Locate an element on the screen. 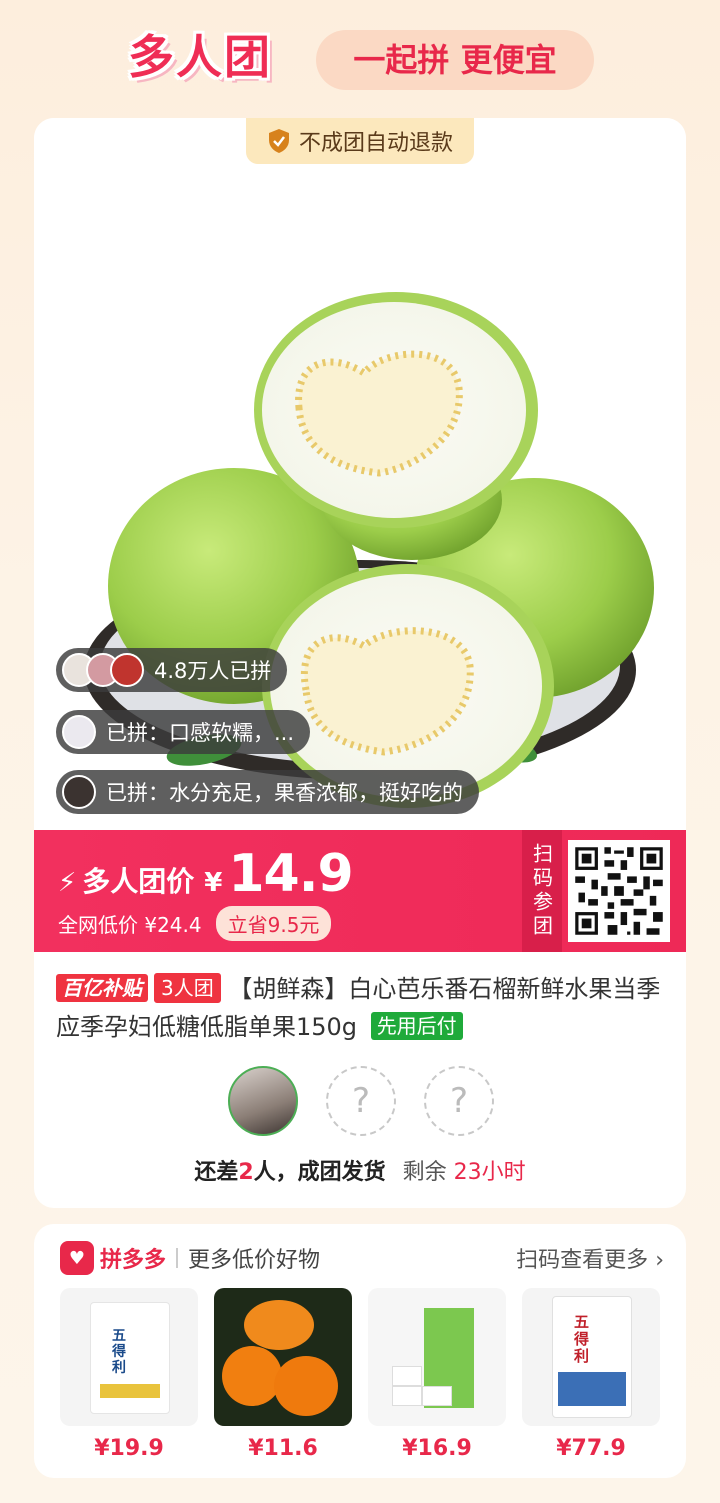  joined-count-text: 4.8万人已拼 is located at coordinates (213, 671).